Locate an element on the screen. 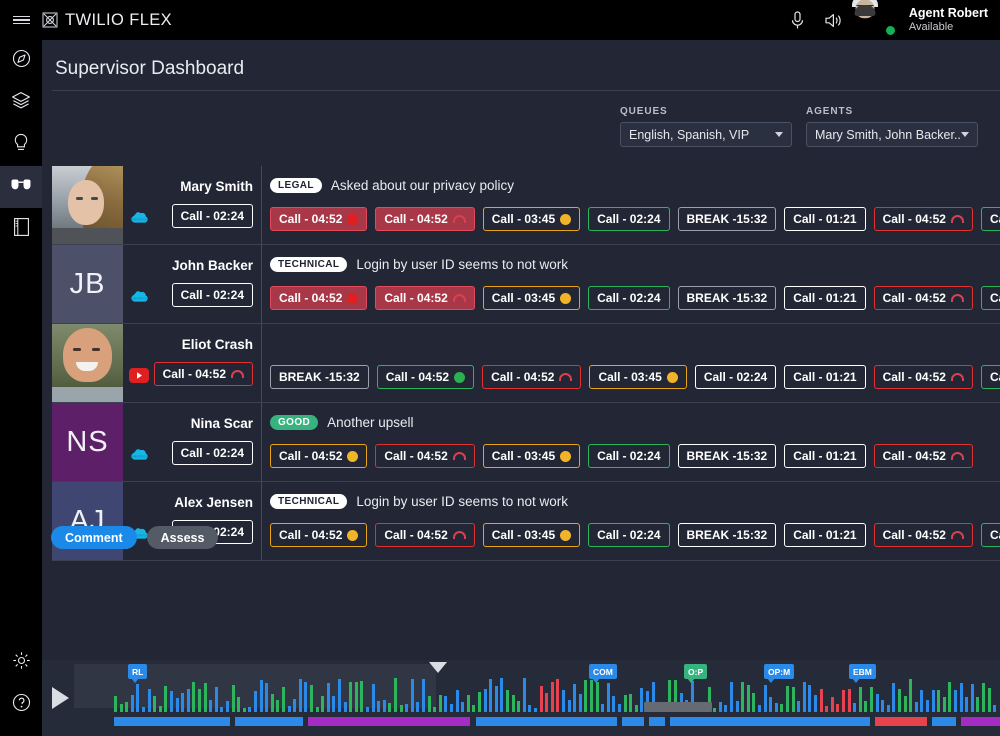 The width and height of the screenshot is (1000, 736). timeline-player: RL COM O:P OP:M EBM is located at coordinates (521, 698).